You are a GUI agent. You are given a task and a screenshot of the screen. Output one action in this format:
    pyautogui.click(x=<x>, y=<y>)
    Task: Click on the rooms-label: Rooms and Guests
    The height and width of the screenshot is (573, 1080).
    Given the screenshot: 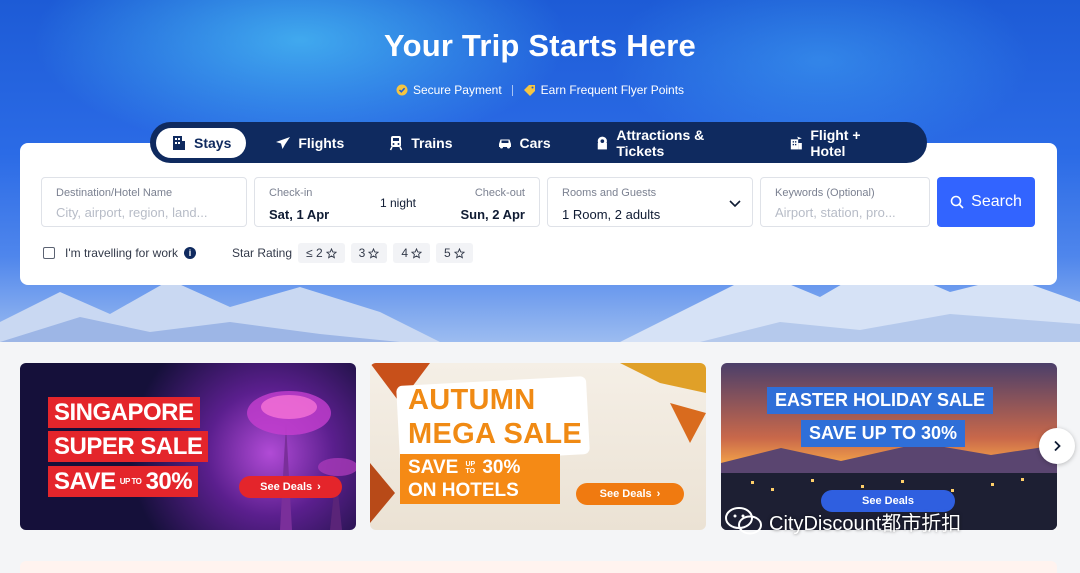 What is the action you would take?
    pyautogui.click(x=609, y=193)
    